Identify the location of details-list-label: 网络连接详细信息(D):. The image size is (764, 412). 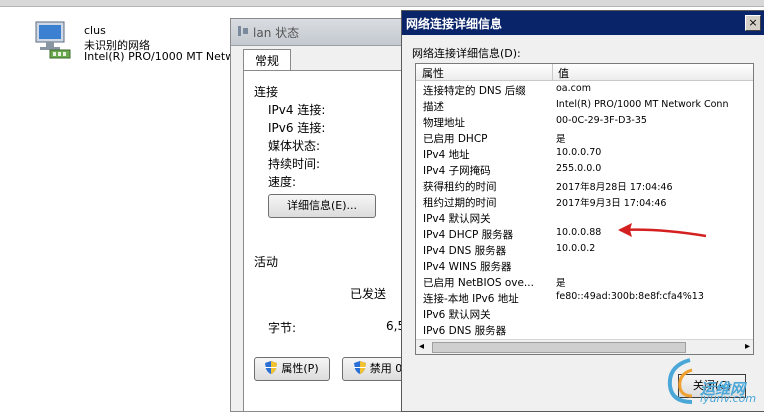
(466, 53).